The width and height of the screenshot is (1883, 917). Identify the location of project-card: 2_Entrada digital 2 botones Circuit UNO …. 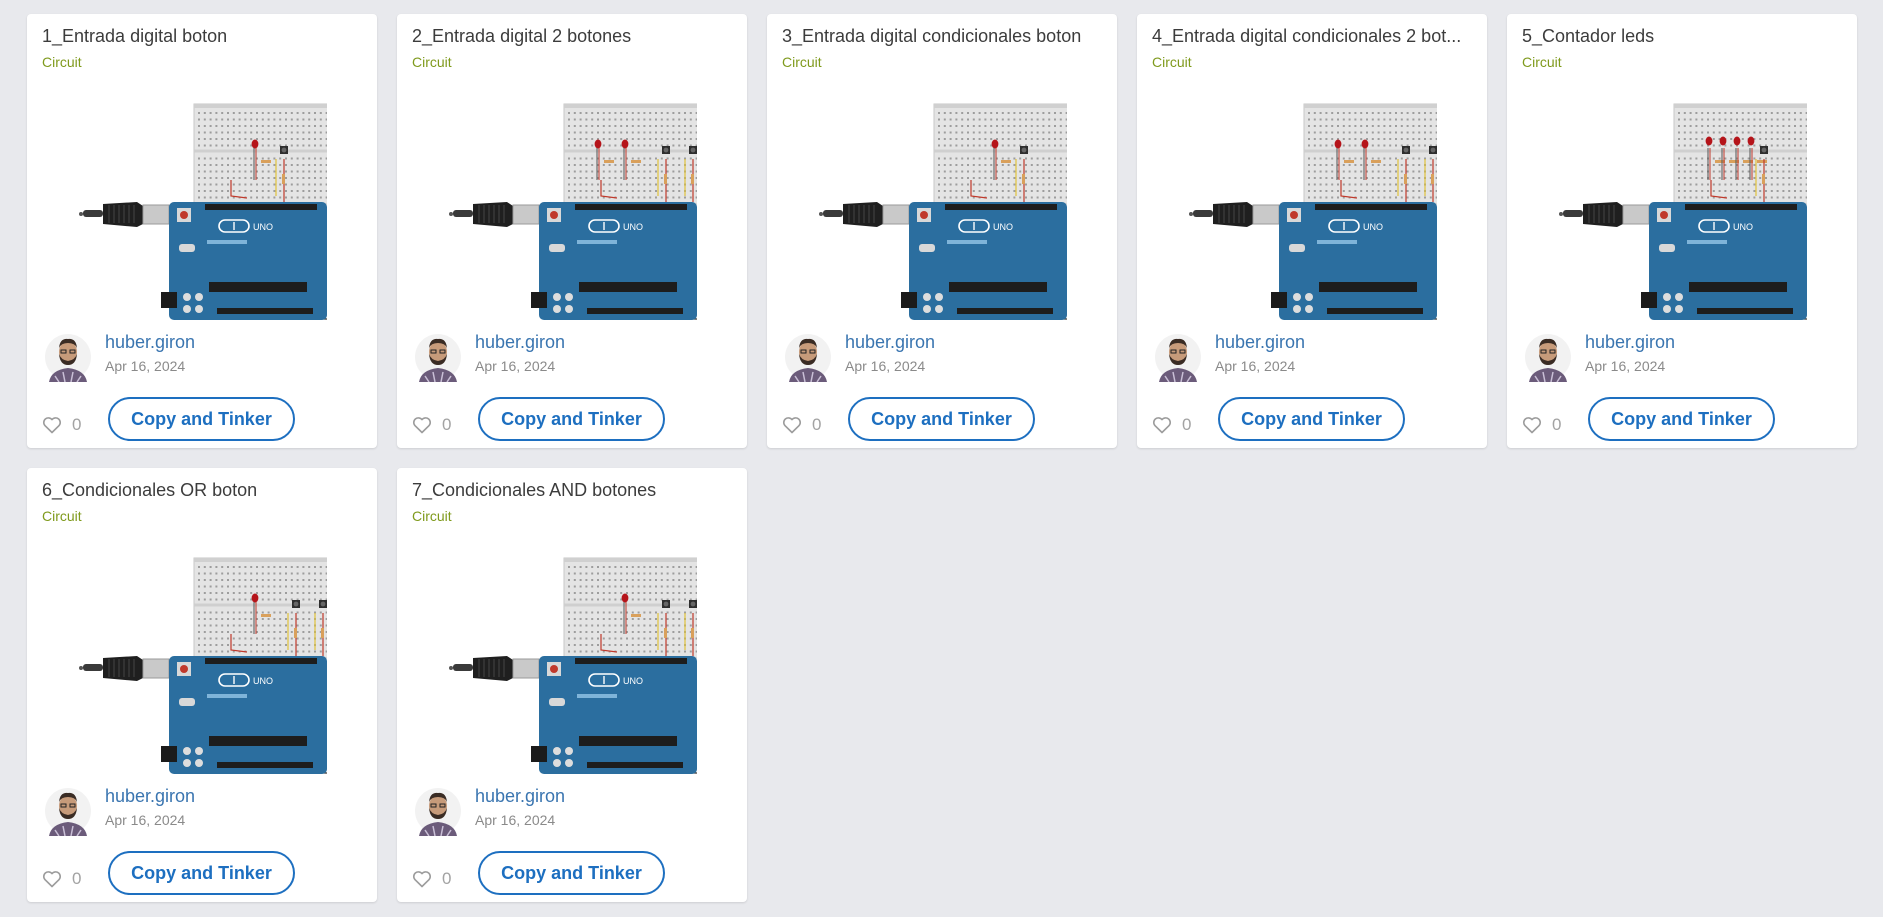
(572, 231).